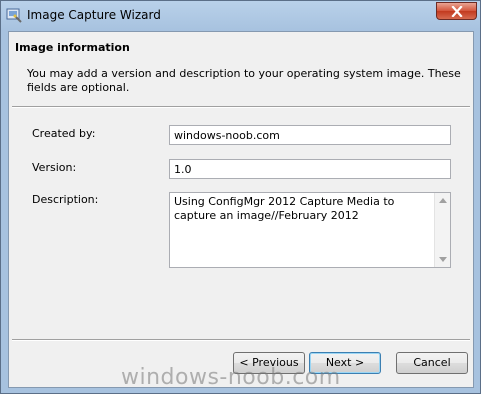 The image size is (481, 394). What do you see at coordinates (72, 47) in the screenshot?
I see `page-title: Image information` at bounding box center [72, 47].